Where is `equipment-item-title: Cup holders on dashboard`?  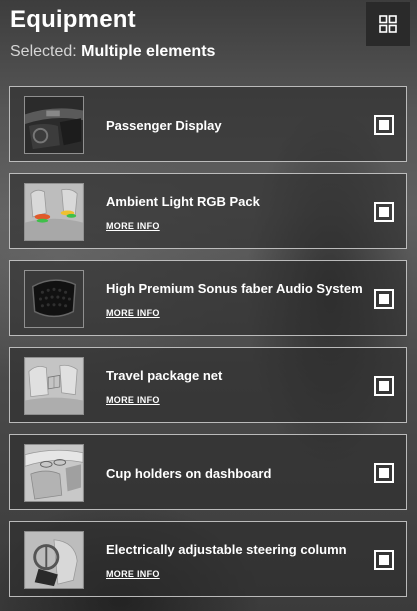 equipment-item-title: Cup holders on dashboard is located at coordinates (189, 473).